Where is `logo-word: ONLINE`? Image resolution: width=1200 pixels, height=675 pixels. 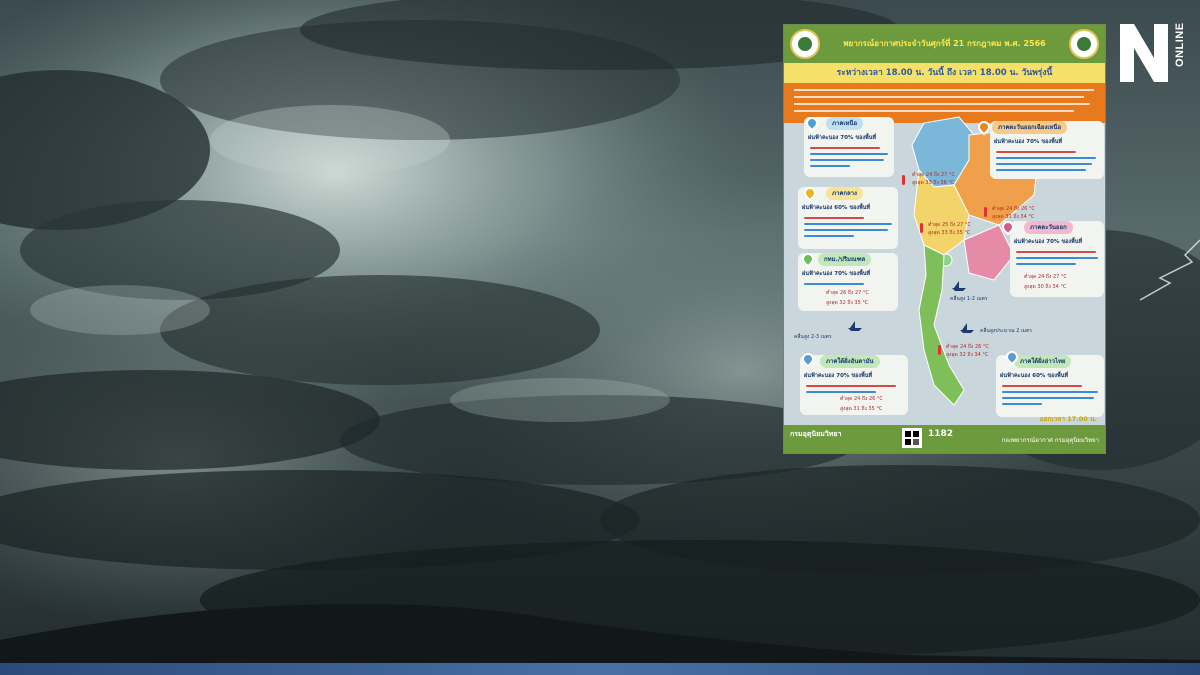
logo-word: ONLINE is located at coordinates (1180, 44).